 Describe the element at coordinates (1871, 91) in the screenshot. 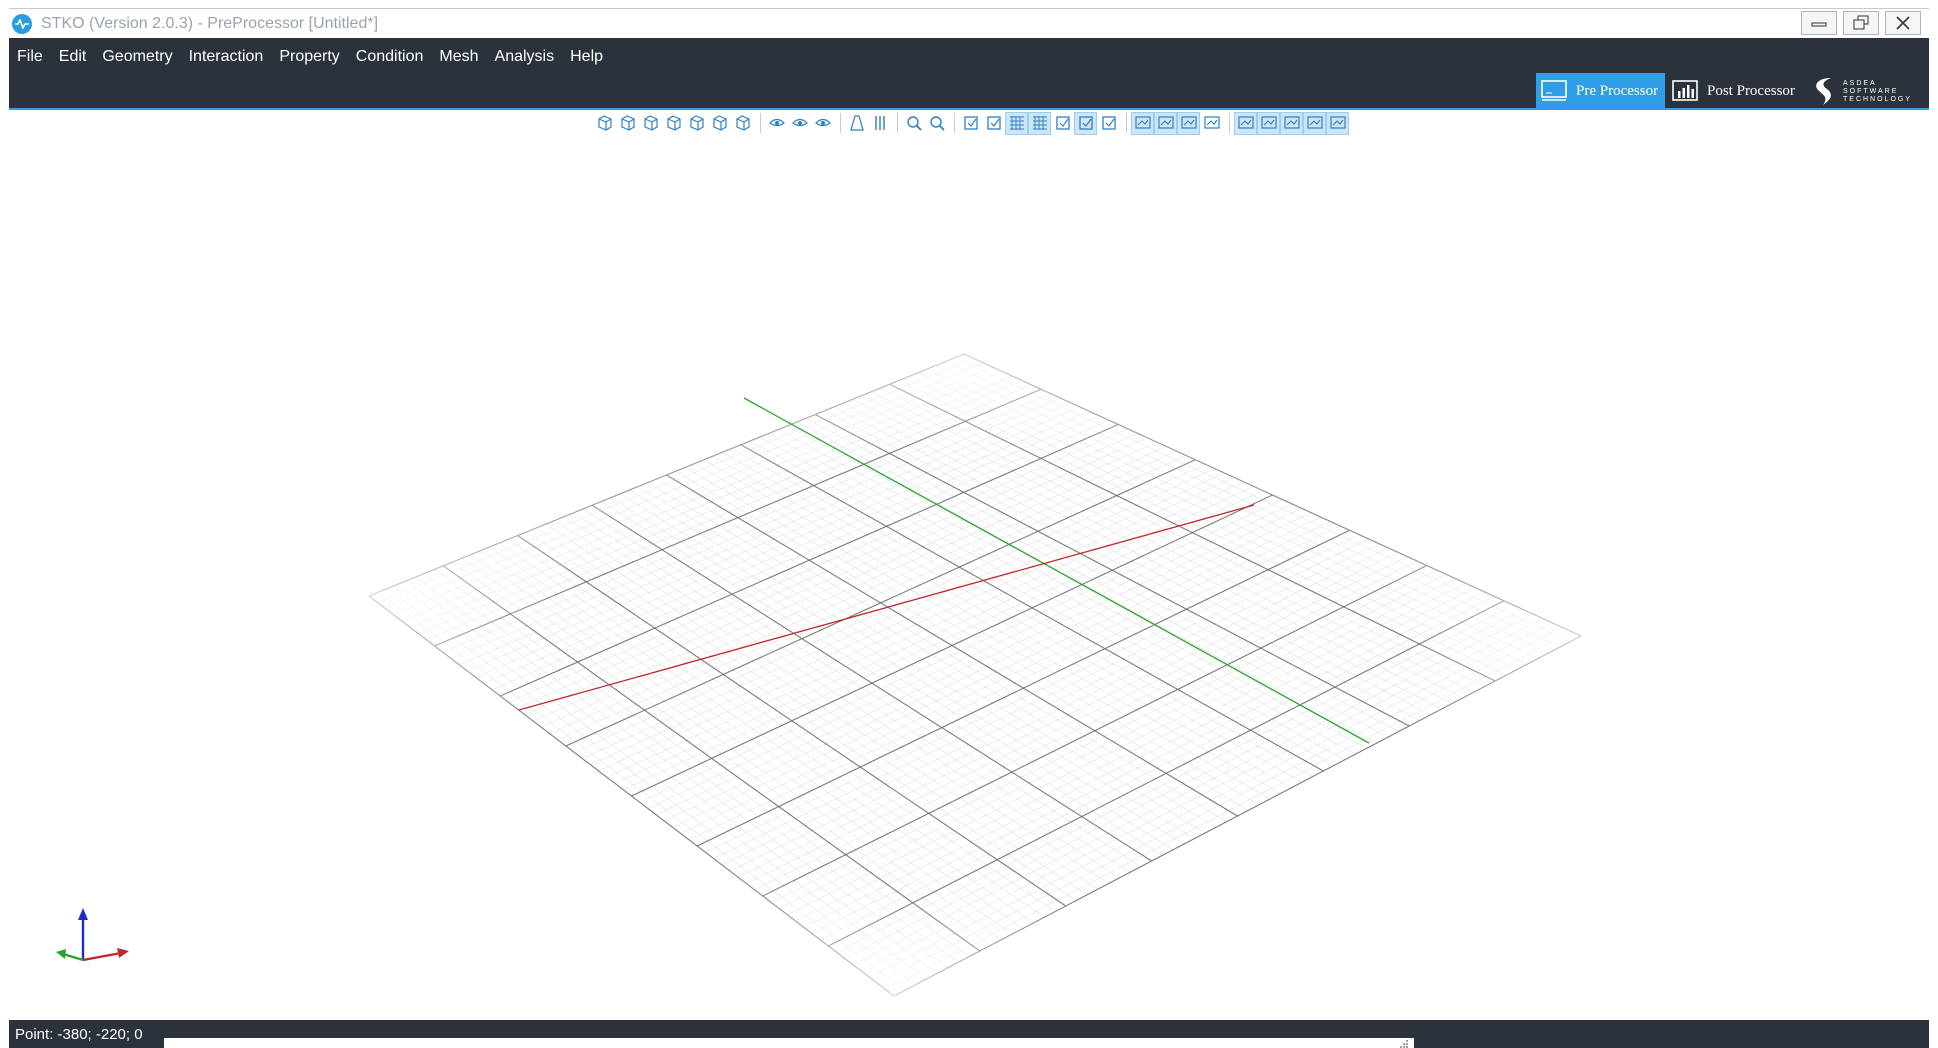

I see `brand-line-2: SOFTWARE` at that location.